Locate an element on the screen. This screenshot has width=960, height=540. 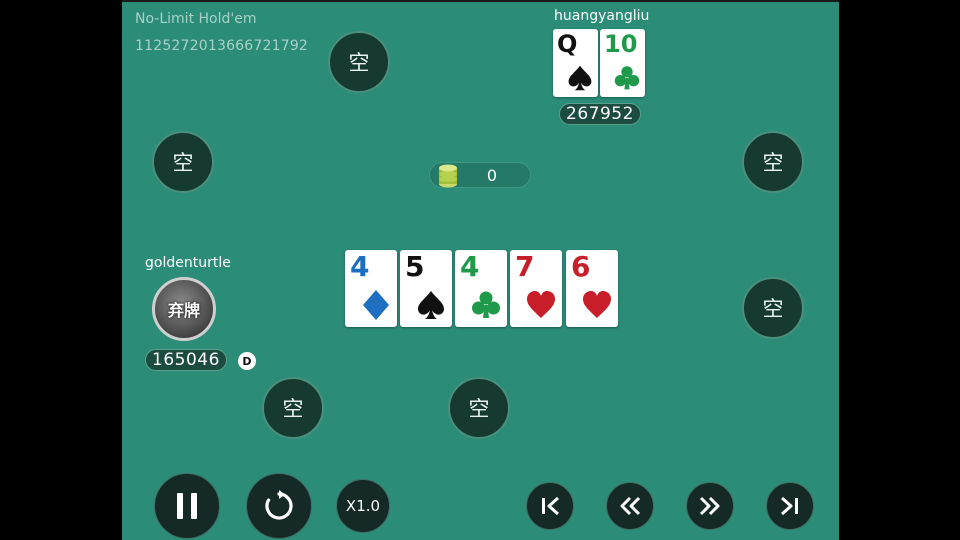
hero-avatar: 弃牌 is located at coordinates (184, 309).